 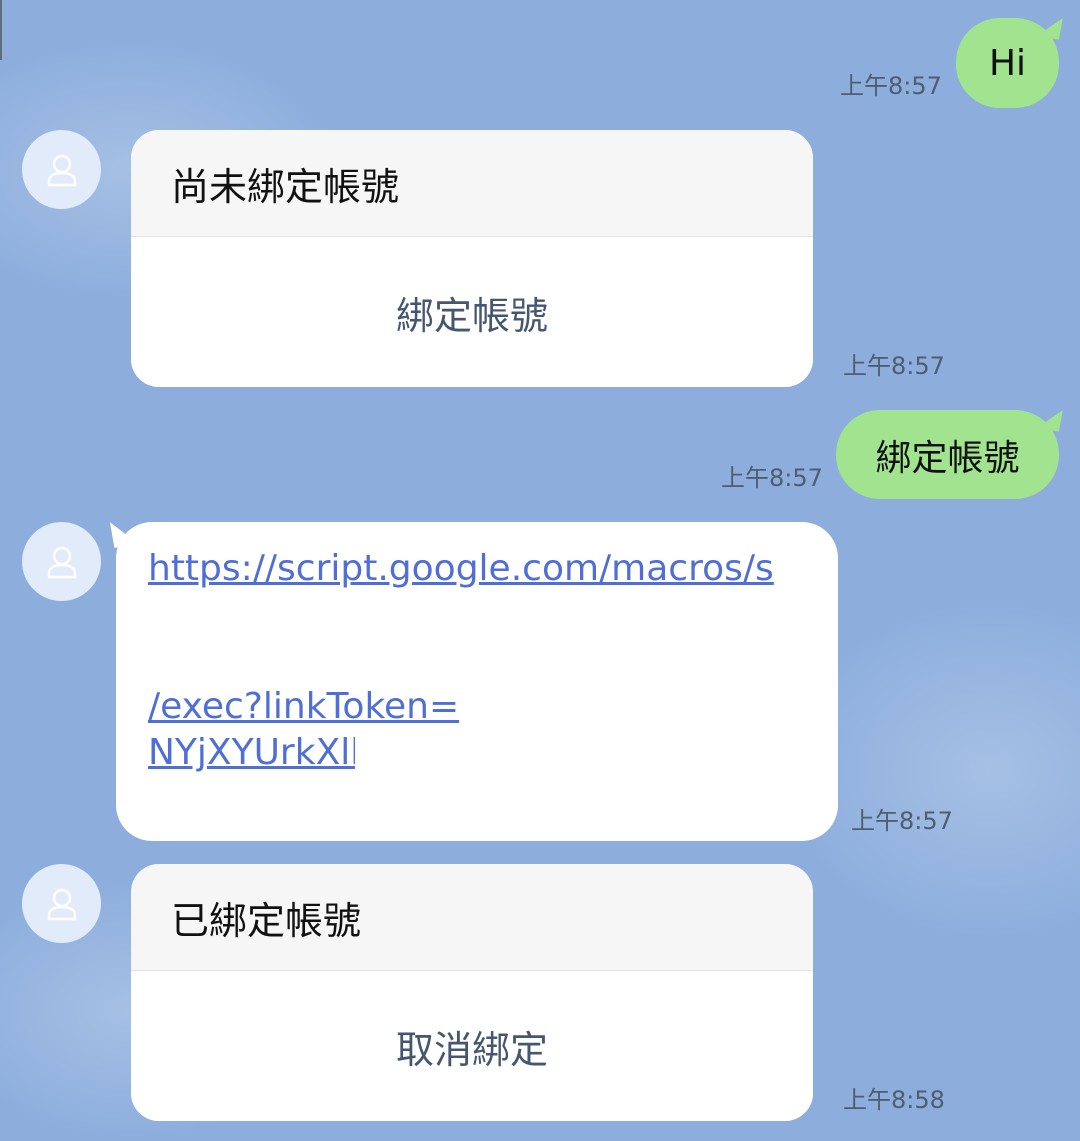 What do you see at coordinates (472, 1046) in the screenshot?
I see `unbind-account-button: 取消綁定` at bounding box center [472, 1046].